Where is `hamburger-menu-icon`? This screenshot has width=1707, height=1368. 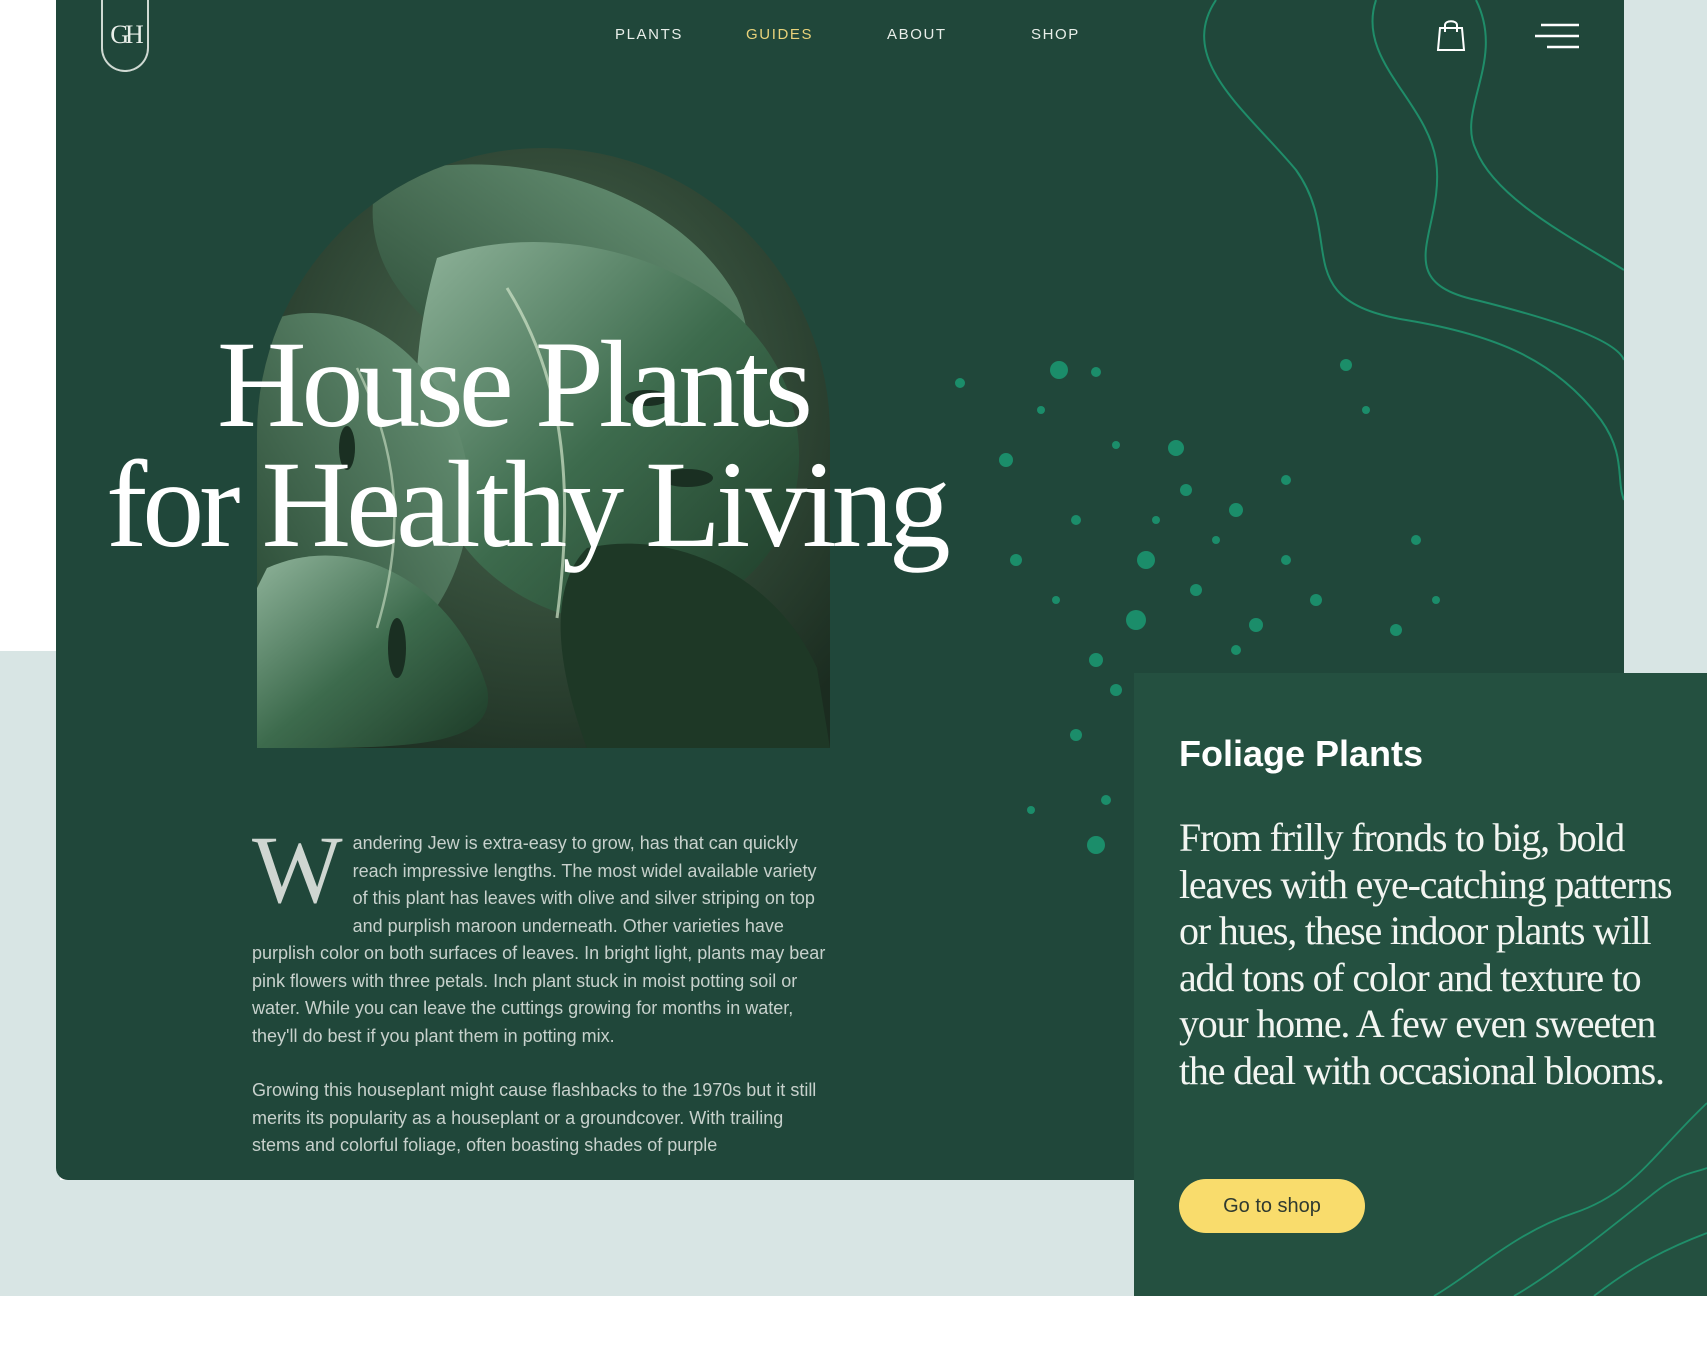 hamburger-menu-icon is located at coordinates (1558, 37).